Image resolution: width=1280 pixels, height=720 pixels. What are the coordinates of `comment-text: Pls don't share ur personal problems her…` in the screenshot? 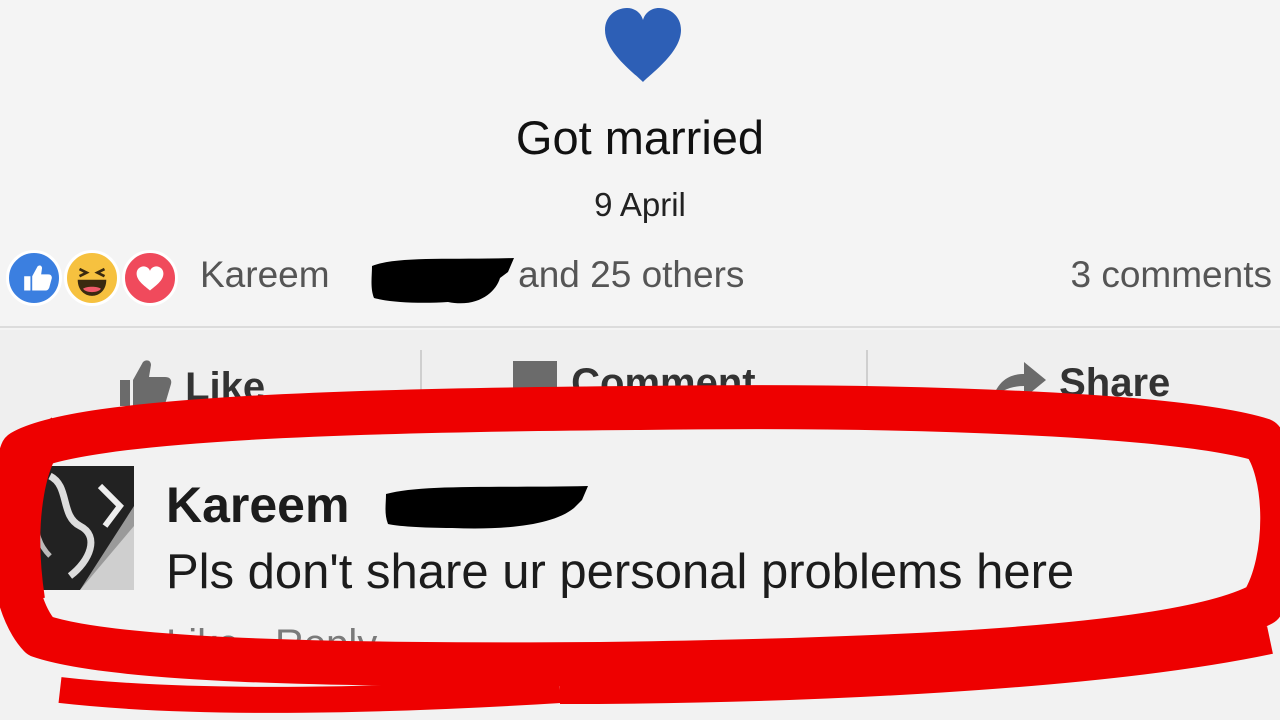 It's located at (620, 572).